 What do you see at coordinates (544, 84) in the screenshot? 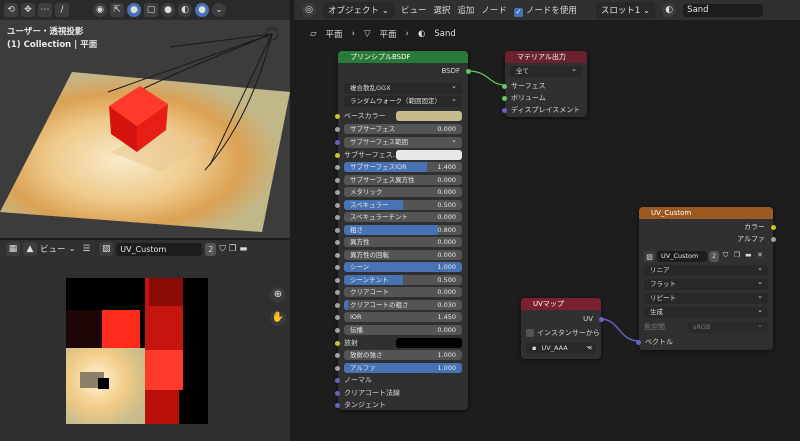
I see `material-output-node: マテリアル出力 全て サーフェス ボリューム ディスプレイスメント` at bounding box center [544, 84].